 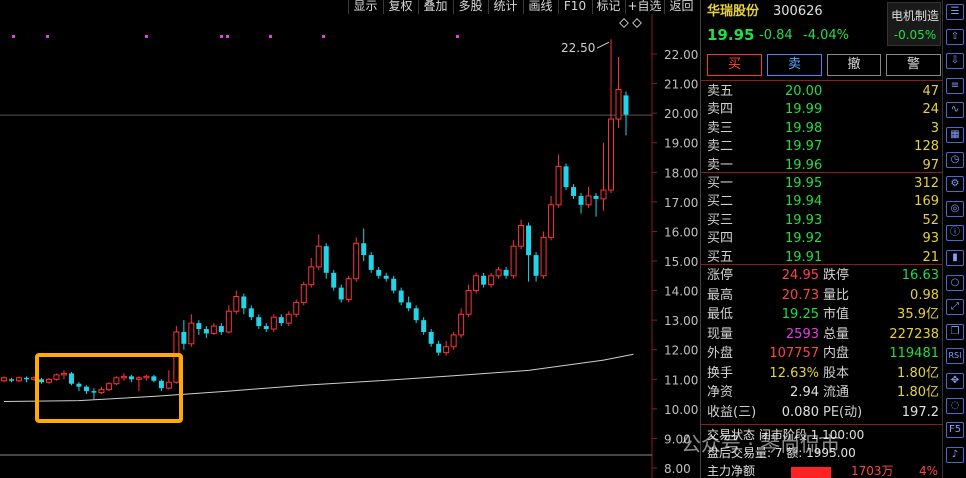 What do you see at coordinates (681, 351) in the screenshot?
I see `y-tick-label: 12.00` at bounding box center [681, 351].